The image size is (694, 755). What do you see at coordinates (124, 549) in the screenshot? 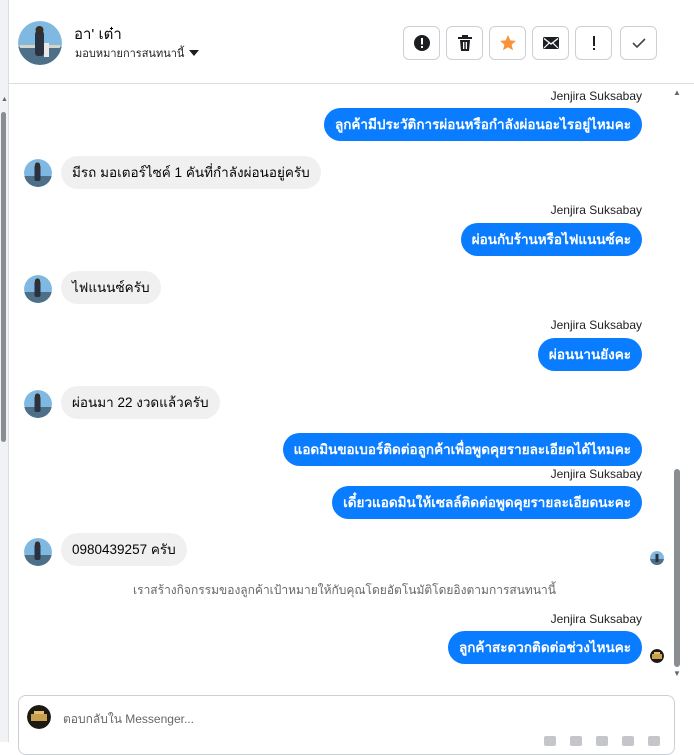
I see `incoming-message: 0980439257 ครับ` at bounding box center [124, 549].